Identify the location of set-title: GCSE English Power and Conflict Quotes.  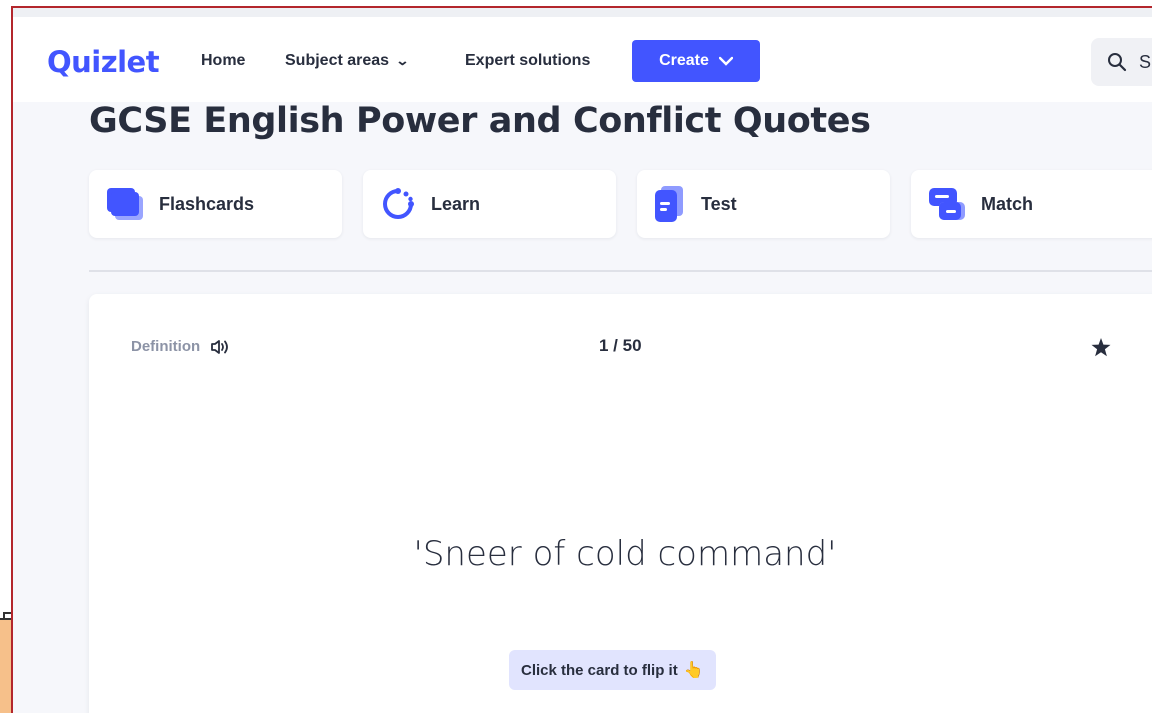
(480, 121).